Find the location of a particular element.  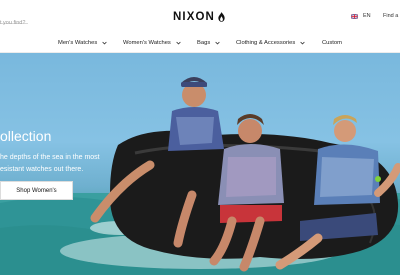

language-selector: EN is located at coordinates (367, 16).